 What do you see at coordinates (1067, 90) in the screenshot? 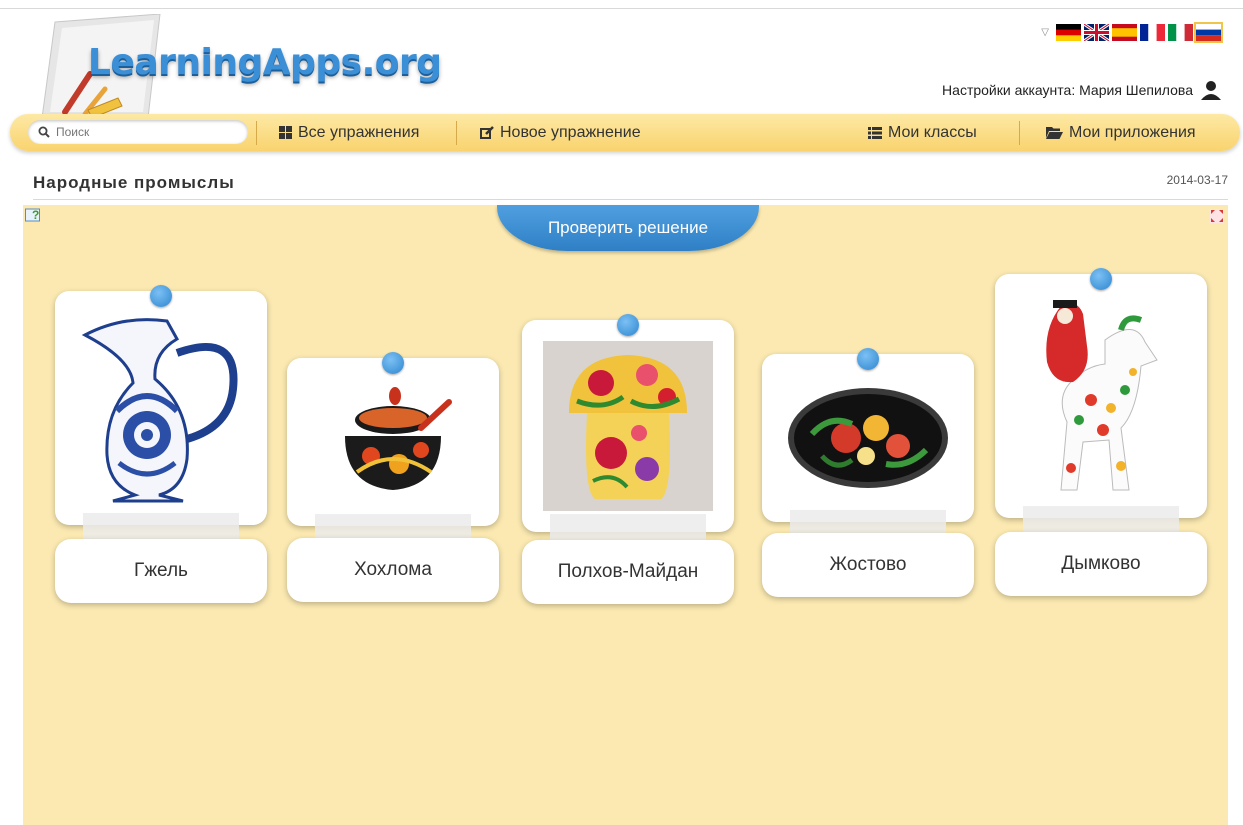
I see `account-settings-link: Настройки аккаунта: Мария Шепилова` at bounding box center [1067, 90].